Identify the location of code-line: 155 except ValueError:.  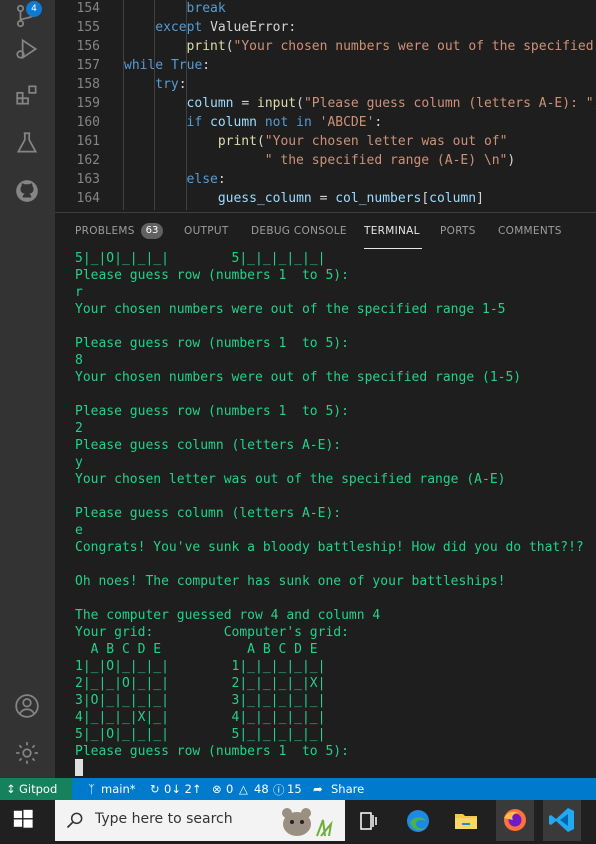
(325, 27).